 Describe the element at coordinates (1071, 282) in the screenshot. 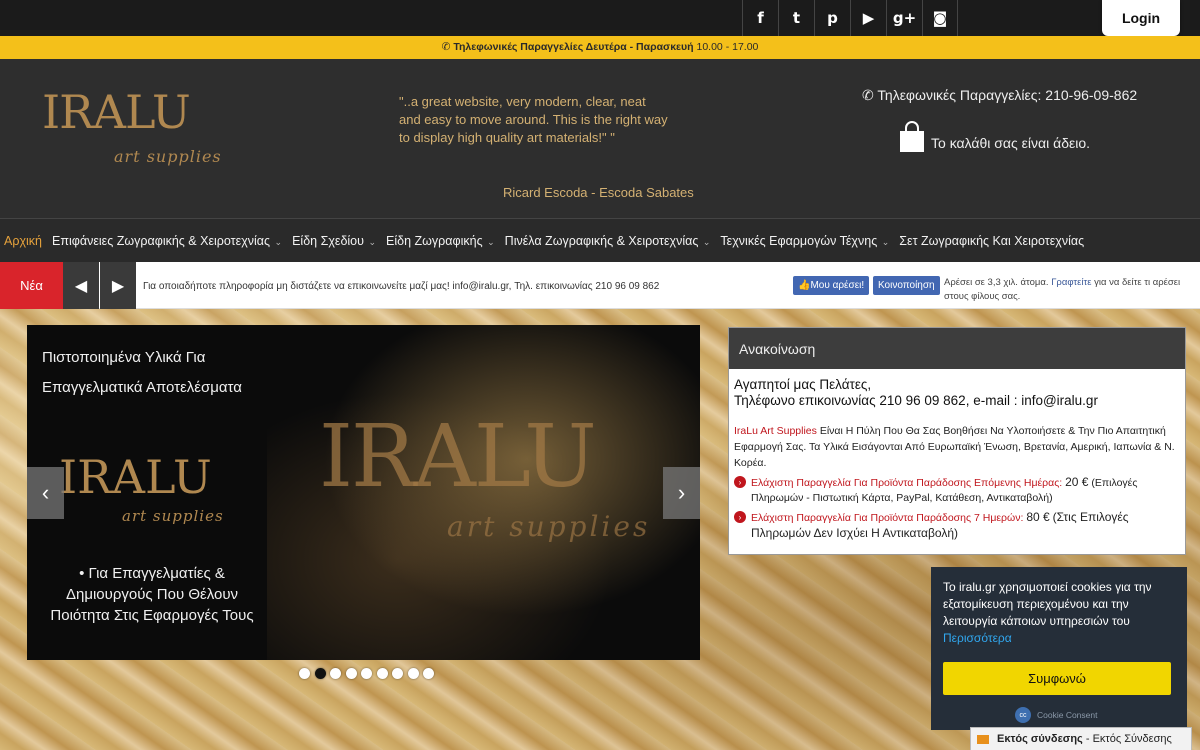

I see `fb-signup-link: Γραφτείτε` at that location.